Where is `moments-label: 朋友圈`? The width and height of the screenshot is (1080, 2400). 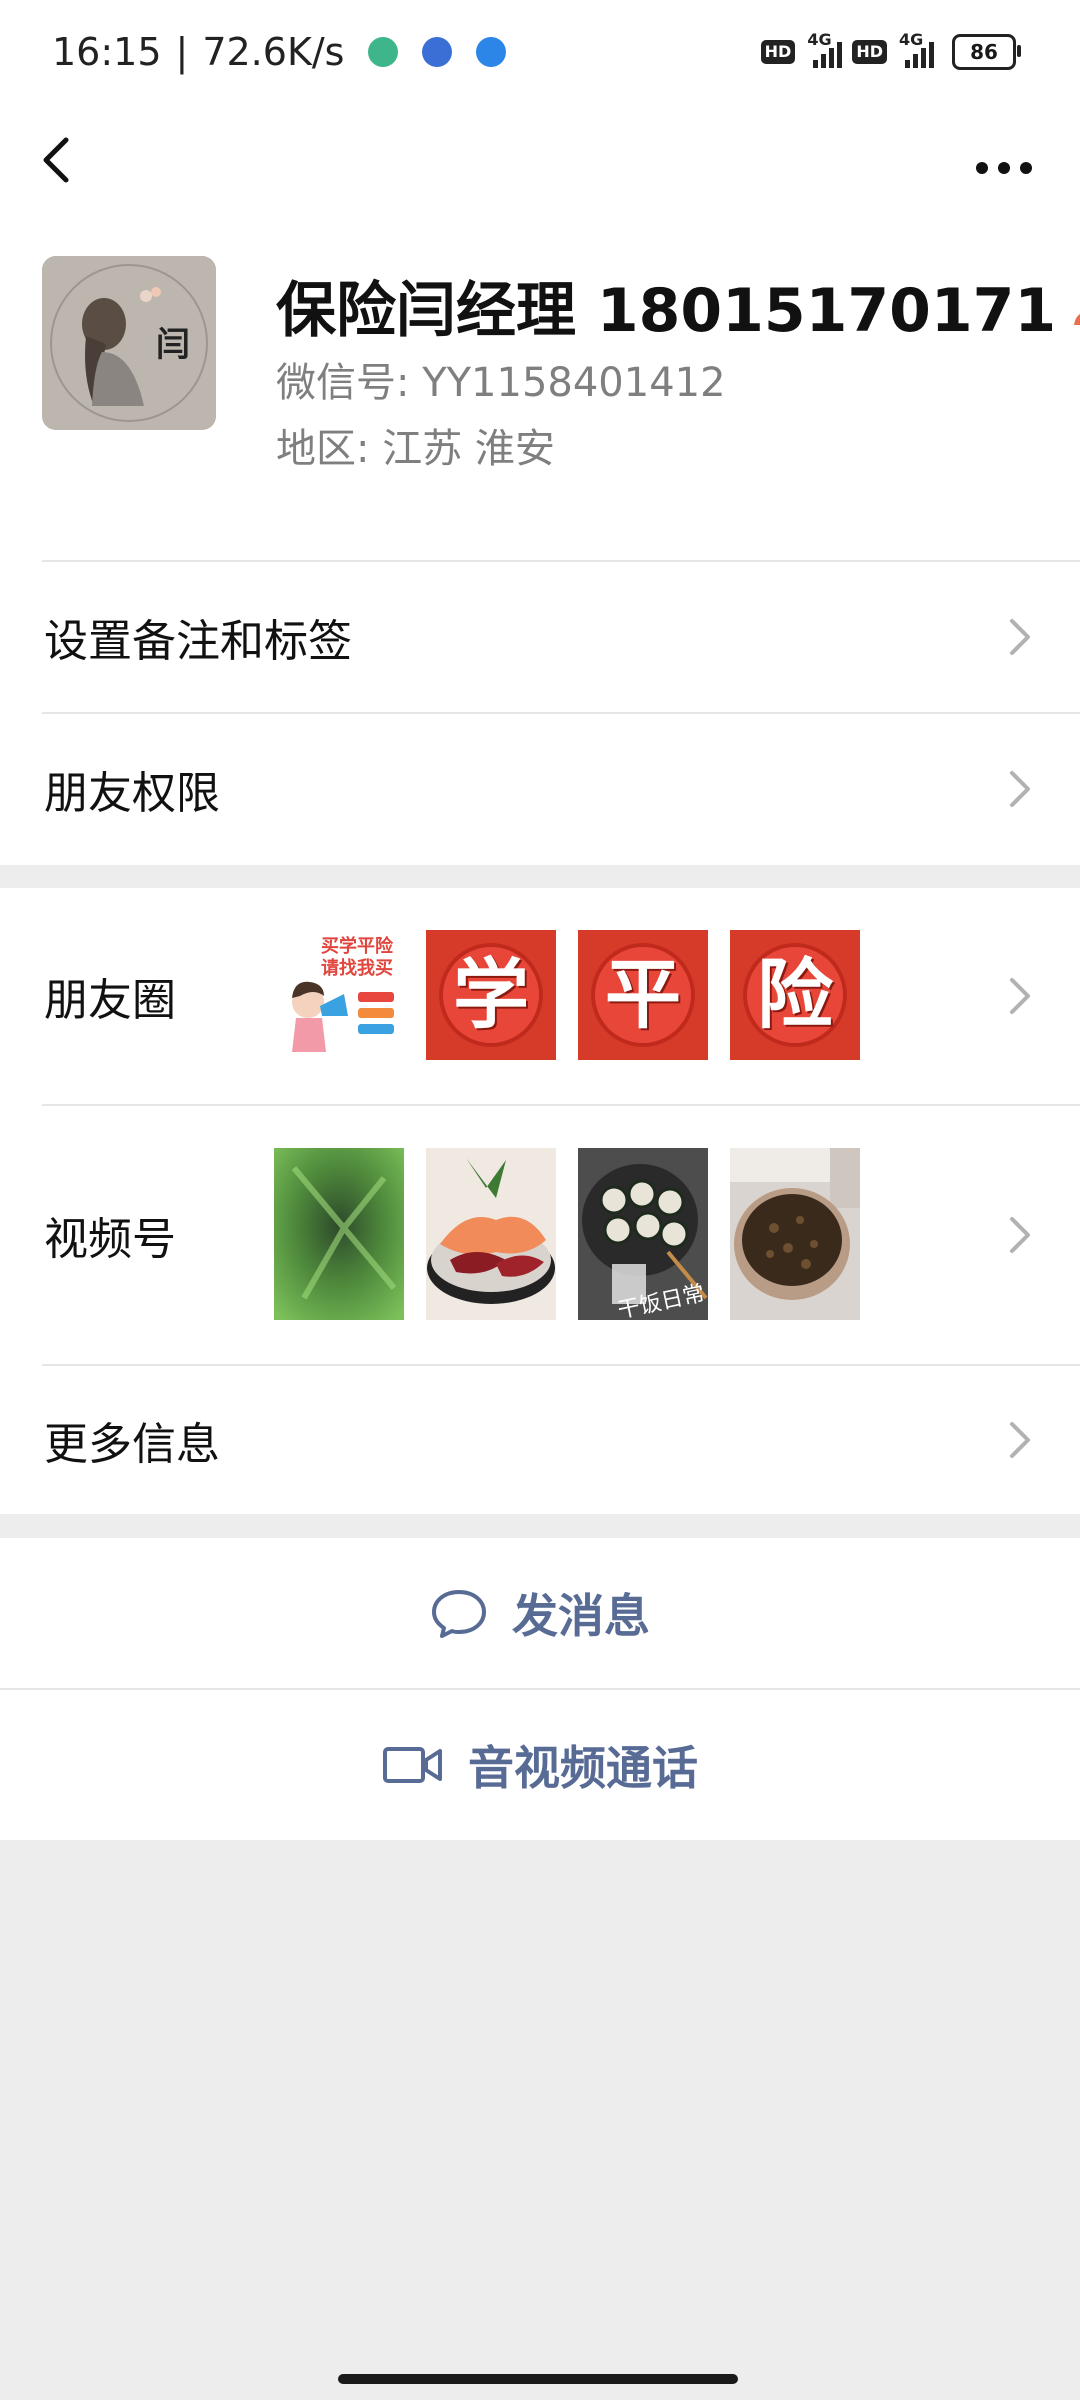 moments-label: 朋友圈 is located at coordinates (110, 1000).